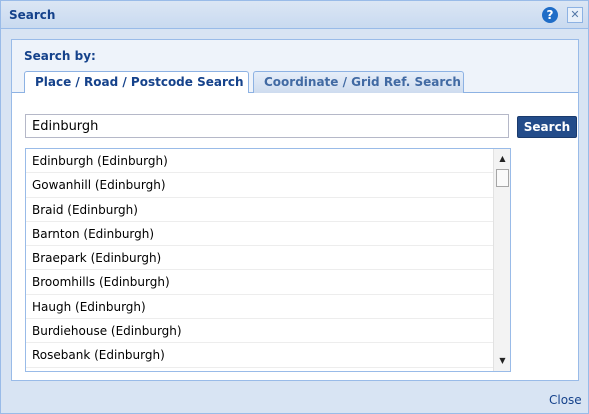 The image size is (589, 414). What do you see at coordinates (259, 331) in the screenshot?
I see `list-item: Burdiehouse (Edinburgh)` at bounding box center [259, 331].